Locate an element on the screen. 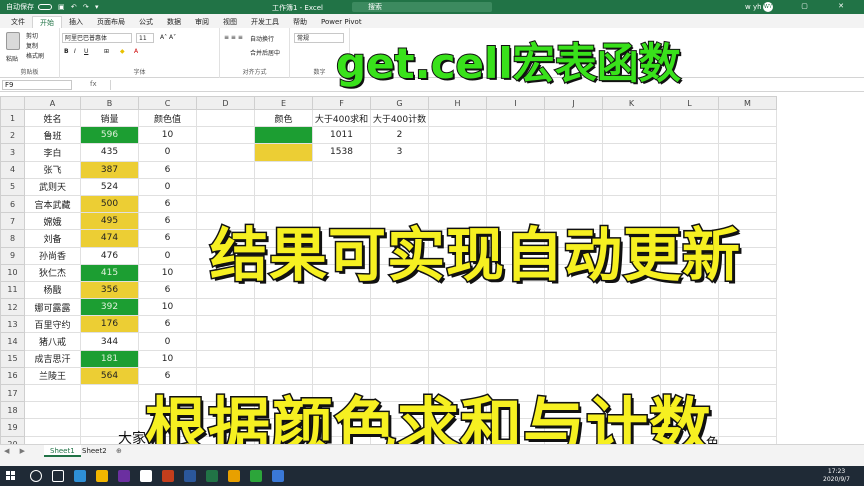  cell-g: 大于400计数 is located at coordinates (399, 118).